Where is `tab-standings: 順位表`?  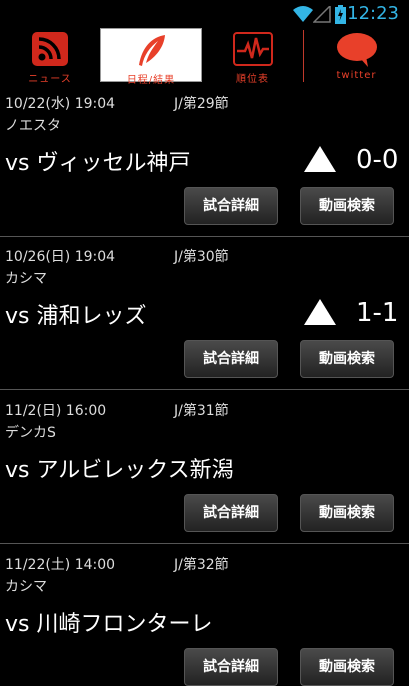 tab-standings: 順位表 is located at coordinates (252, 56).